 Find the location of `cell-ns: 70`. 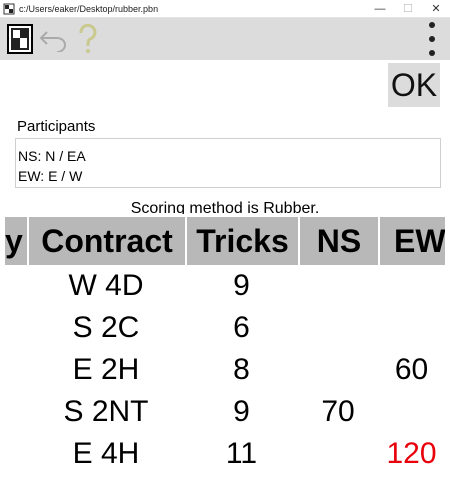

cell-ns: 70 is located at coordinates (338, 411).